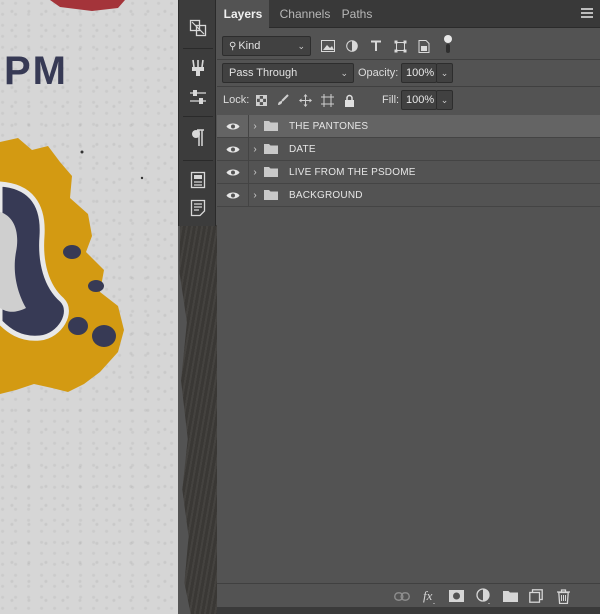 The width and height of the screenshot is (600, 614). Describe the element at coordinates (198, 419) in the screenshot. I see `torn-paper-edge` at that location.